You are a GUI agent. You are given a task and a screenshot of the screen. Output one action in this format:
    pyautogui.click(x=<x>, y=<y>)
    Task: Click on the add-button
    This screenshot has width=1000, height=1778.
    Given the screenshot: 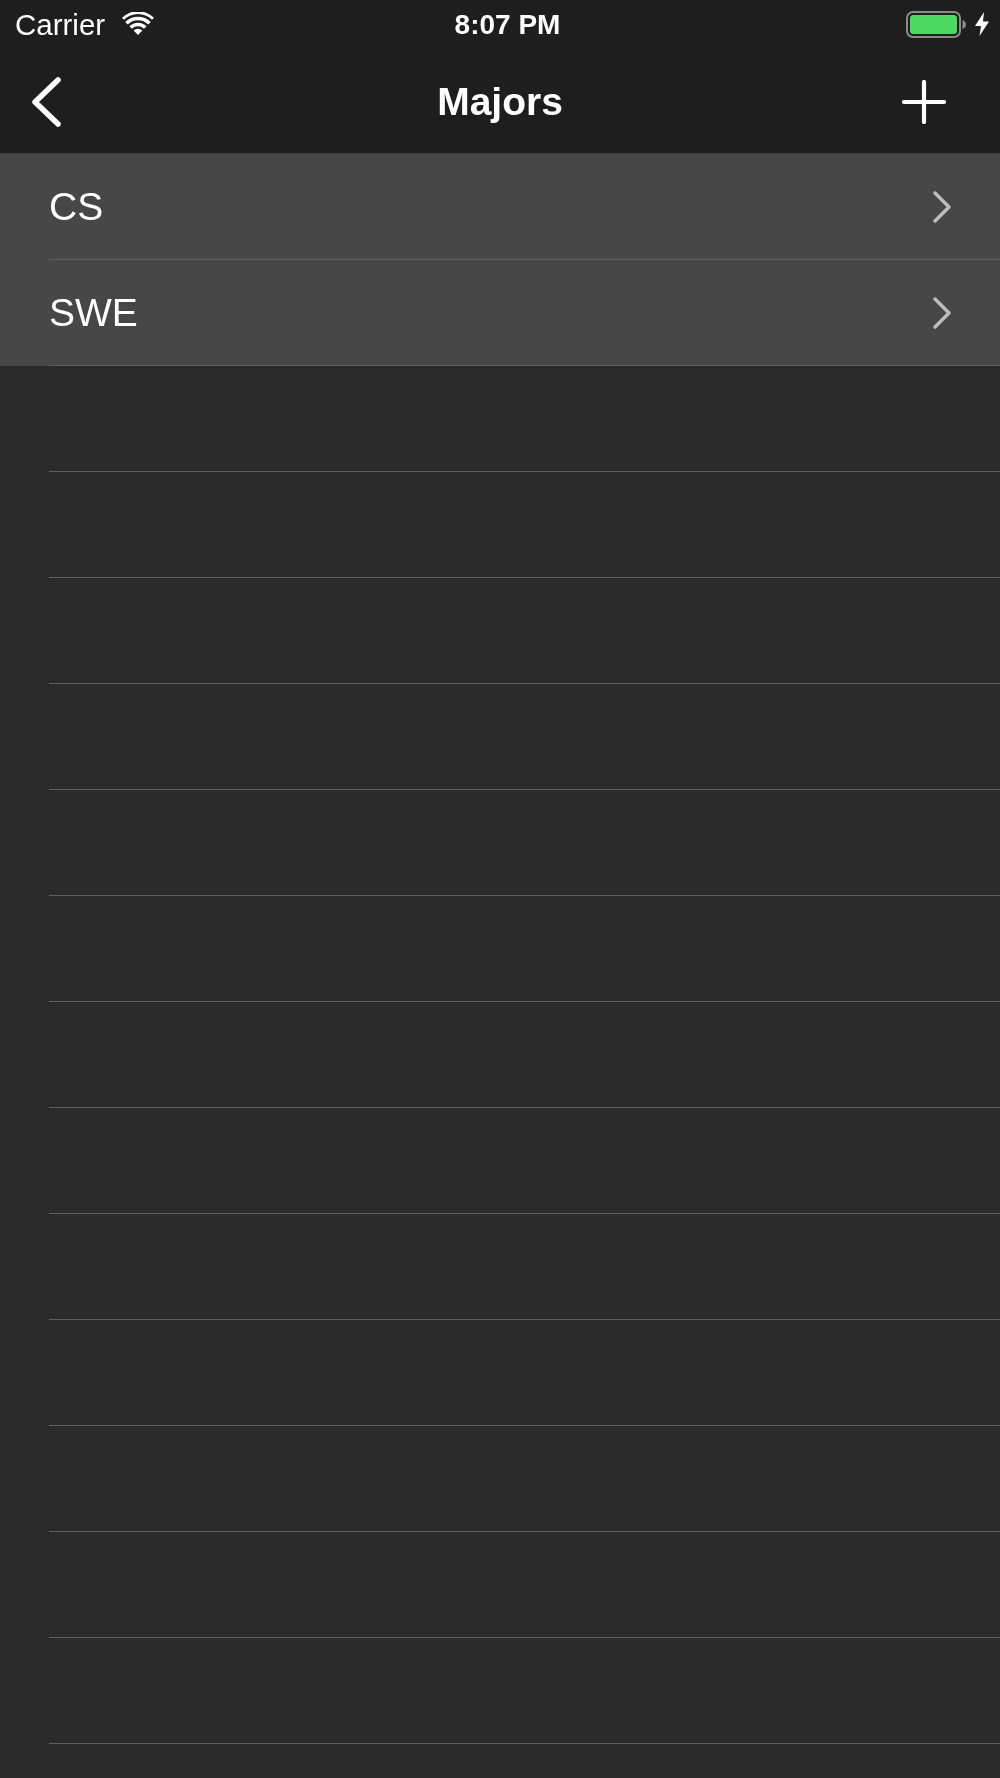 What is the action you would take?
    pyautogui.click(x=924, y=101)
    